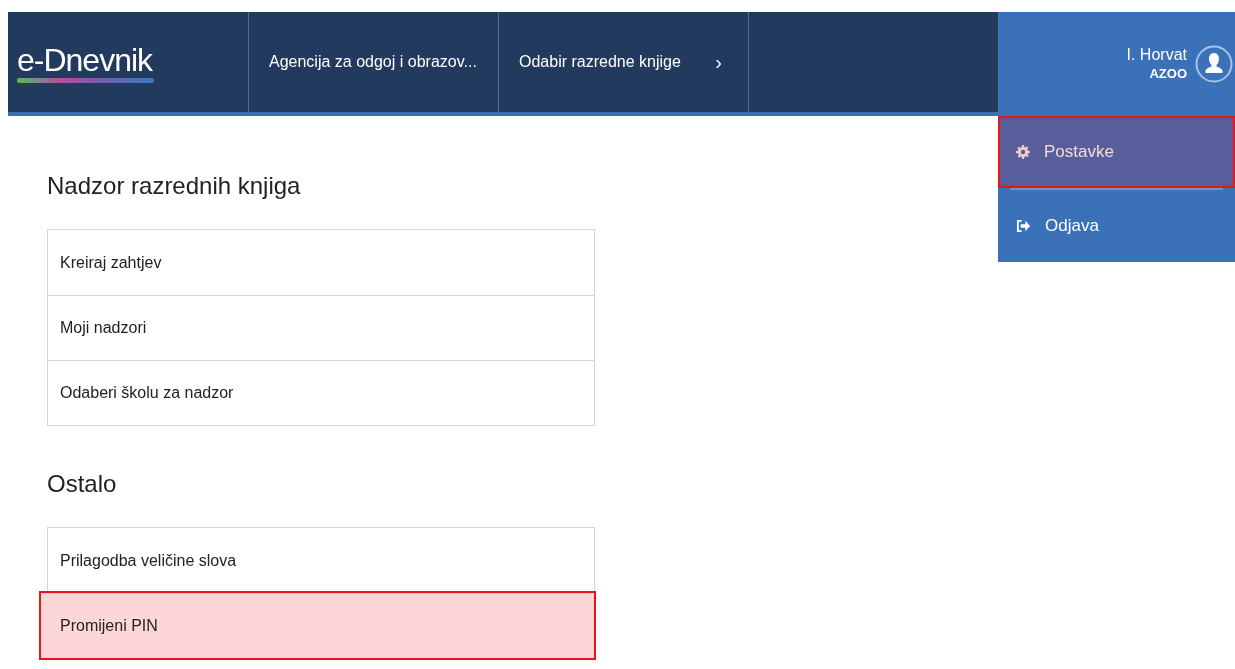  Describe the element at coordinates (1156, 55) in the screenshot. I see `user-name: I. Horvat` at that location.